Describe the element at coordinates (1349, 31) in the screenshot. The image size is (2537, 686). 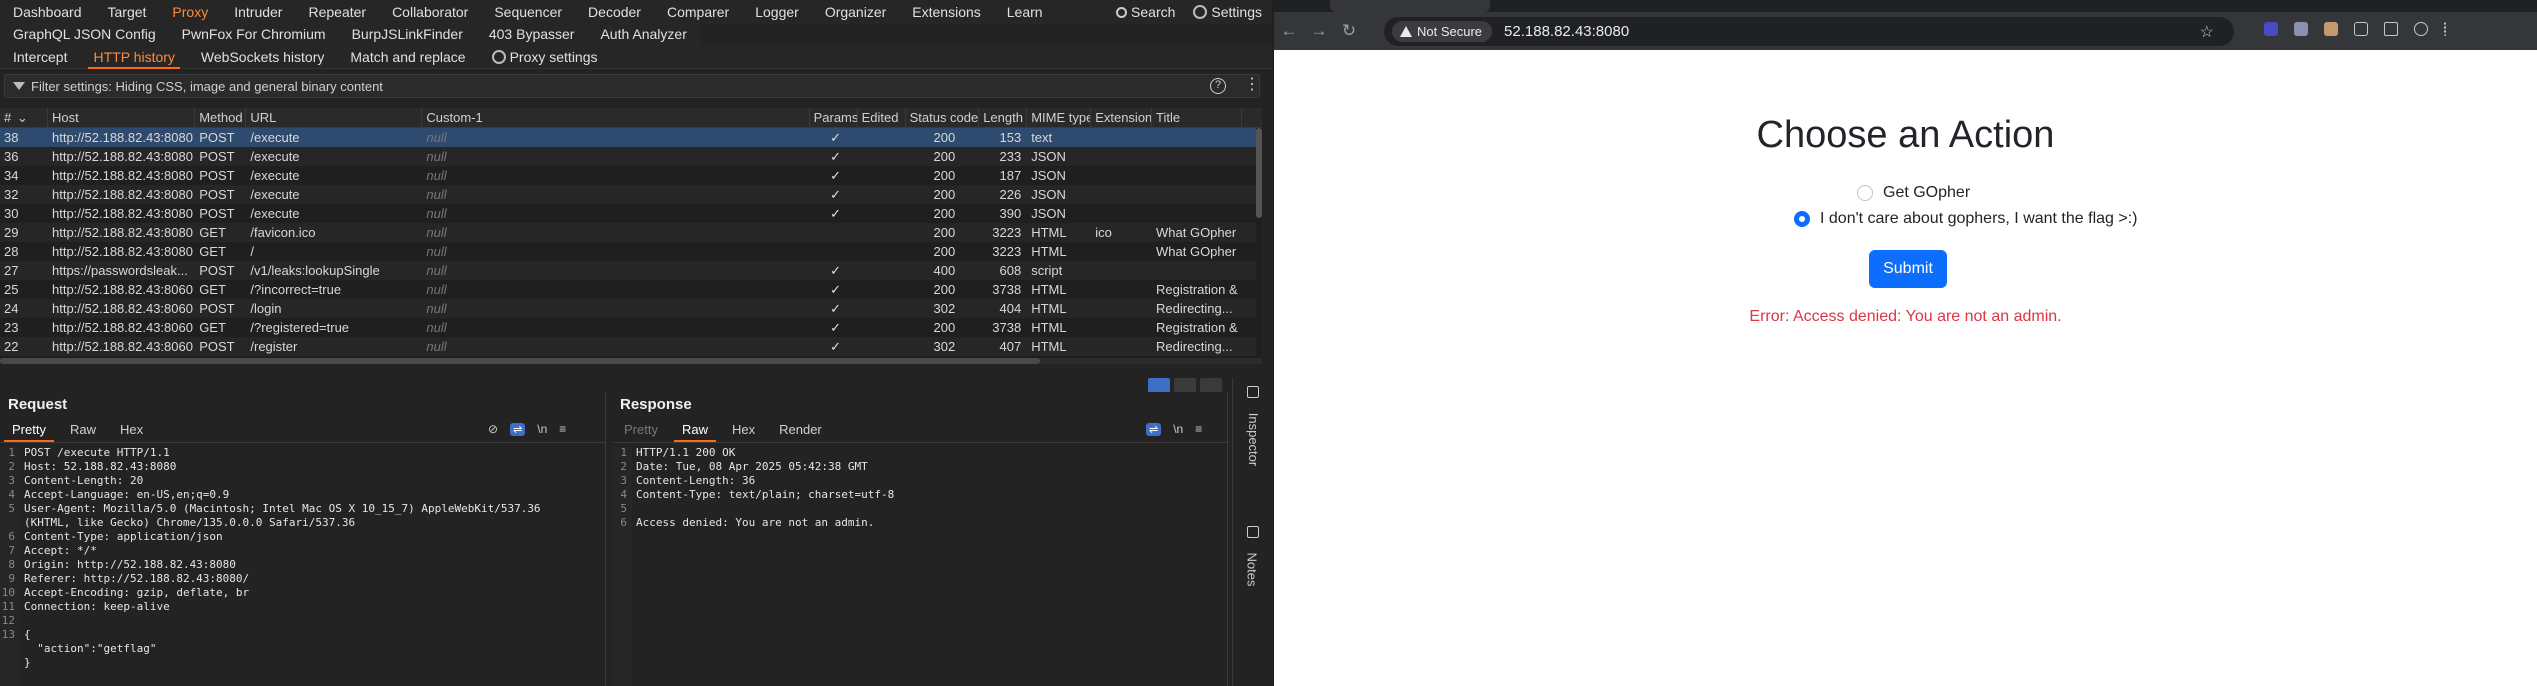
I see `reload-icon: ↻` at that location.